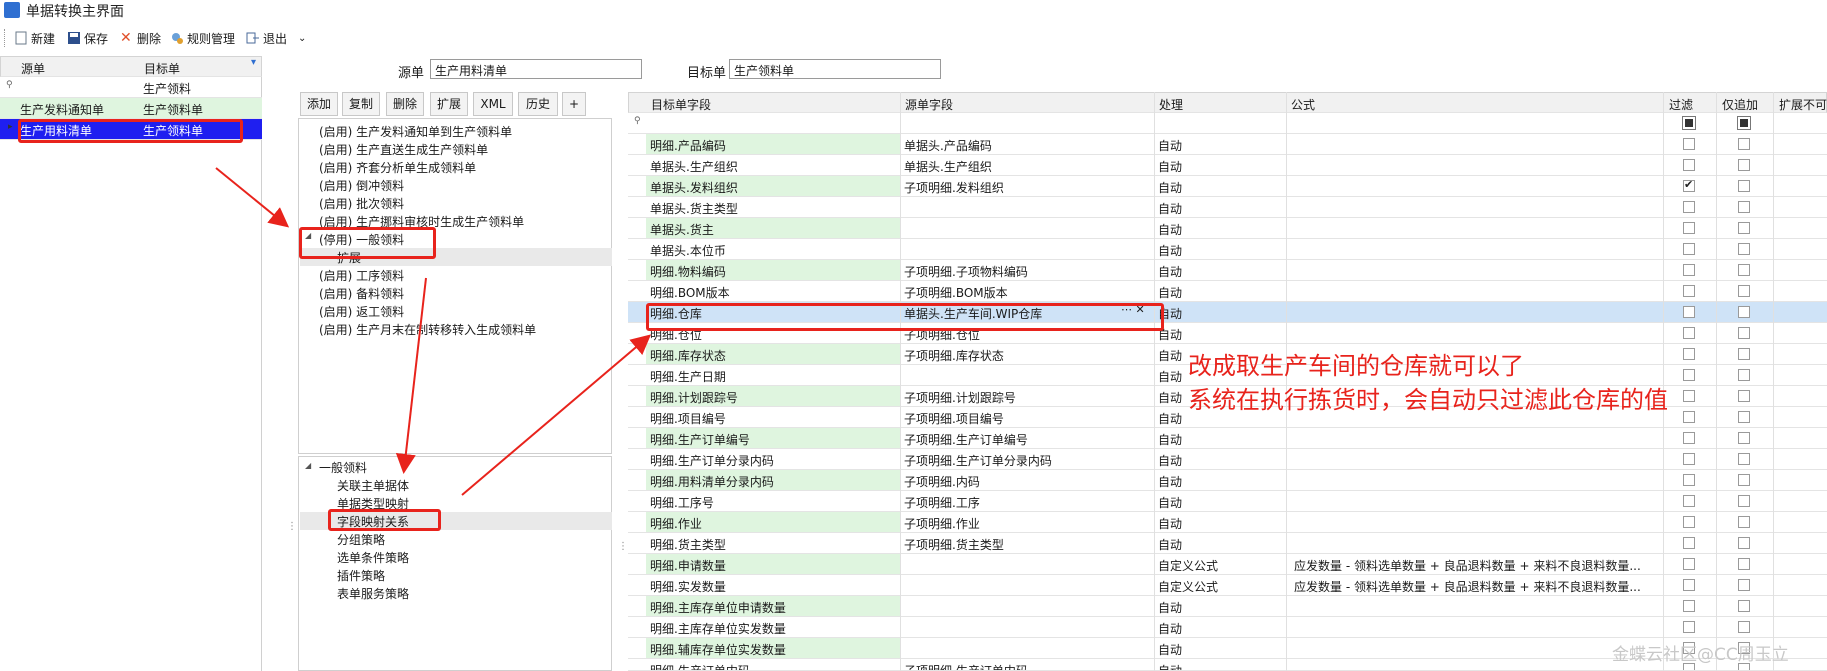 The width and height of the screenshot is (1827, 671). I want to click on arrow-to-warehouse-row, so click(556, 415).